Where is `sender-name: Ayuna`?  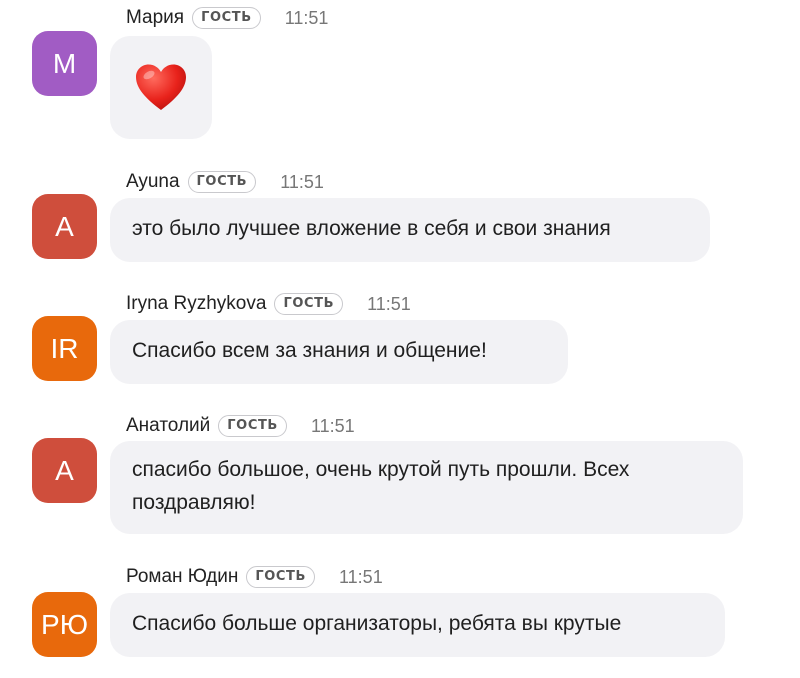 sender-name: Ayuna is located at coordinates (153, 181).